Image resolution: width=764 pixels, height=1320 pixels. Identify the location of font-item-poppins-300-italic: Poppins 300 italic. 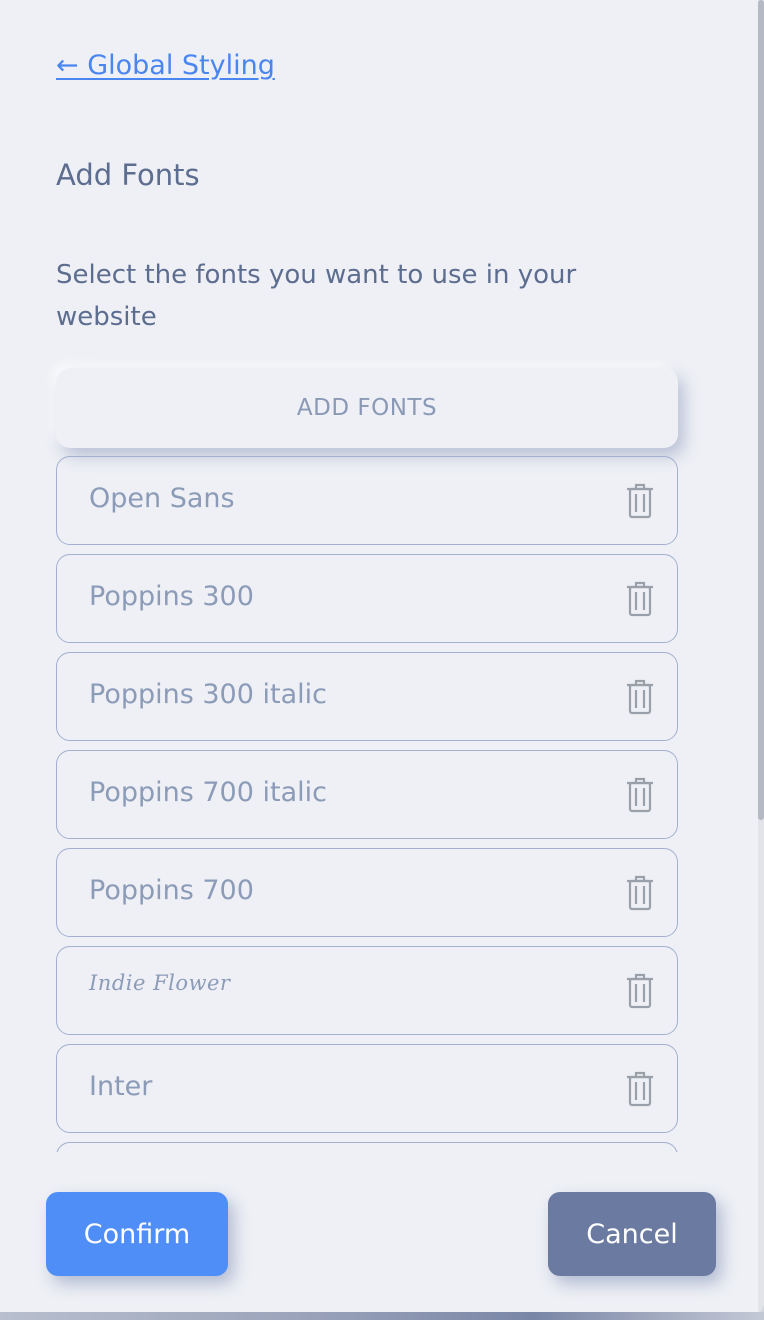
(367, 696).